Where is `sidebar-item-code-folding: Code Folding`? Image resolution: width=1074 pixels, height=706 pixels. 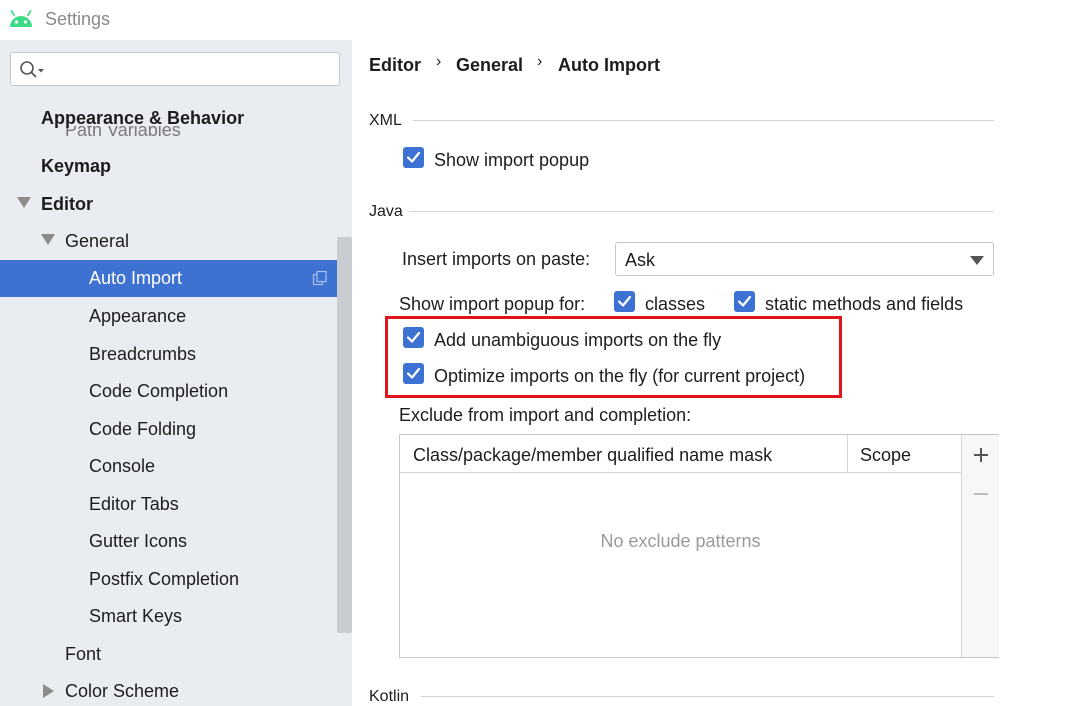 sidebar-item-code-folding: Code Folding is located at coordinates (176, 429).